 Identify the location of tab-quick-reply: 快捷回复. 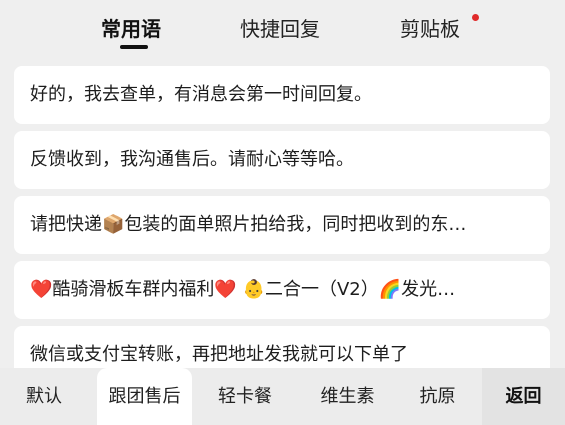
(280, 29).